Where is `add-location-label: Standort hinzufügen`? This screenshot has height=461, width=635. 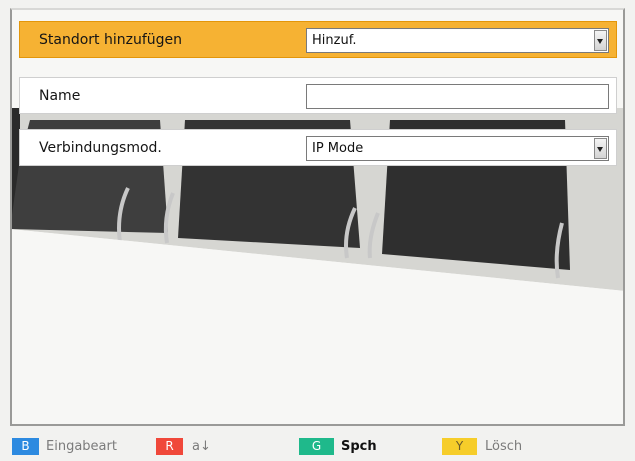 add-location-label: Standort hinzufügen is located at coordinates (111, 40).